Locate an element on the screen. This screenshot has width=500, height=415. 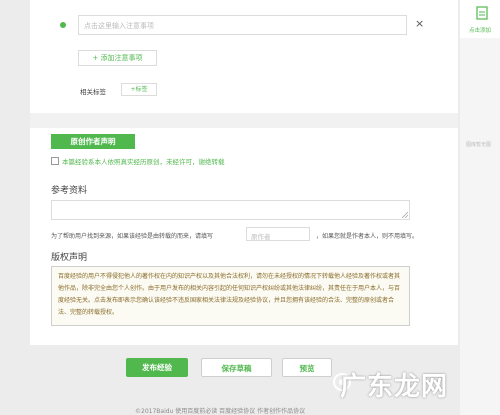
watermark: 广东龙网 is located at coordinates (394, 387).